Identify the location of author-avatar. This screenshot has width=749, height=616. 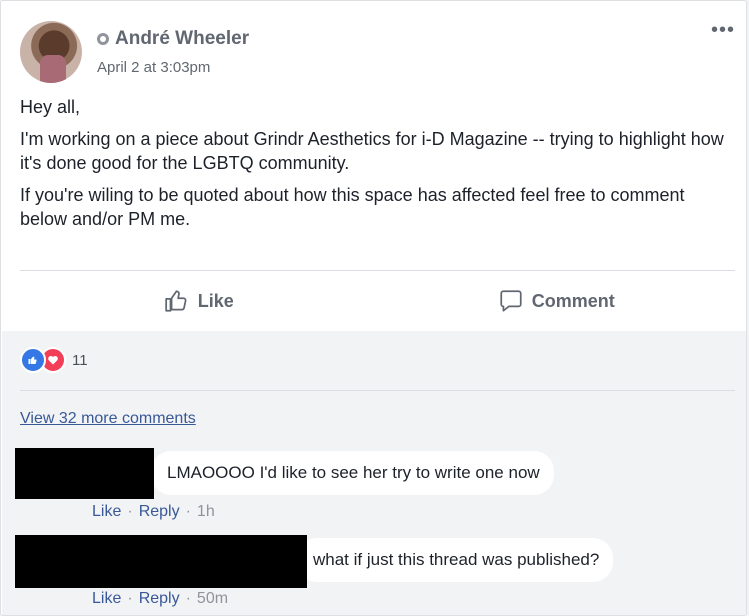
(51, 52).